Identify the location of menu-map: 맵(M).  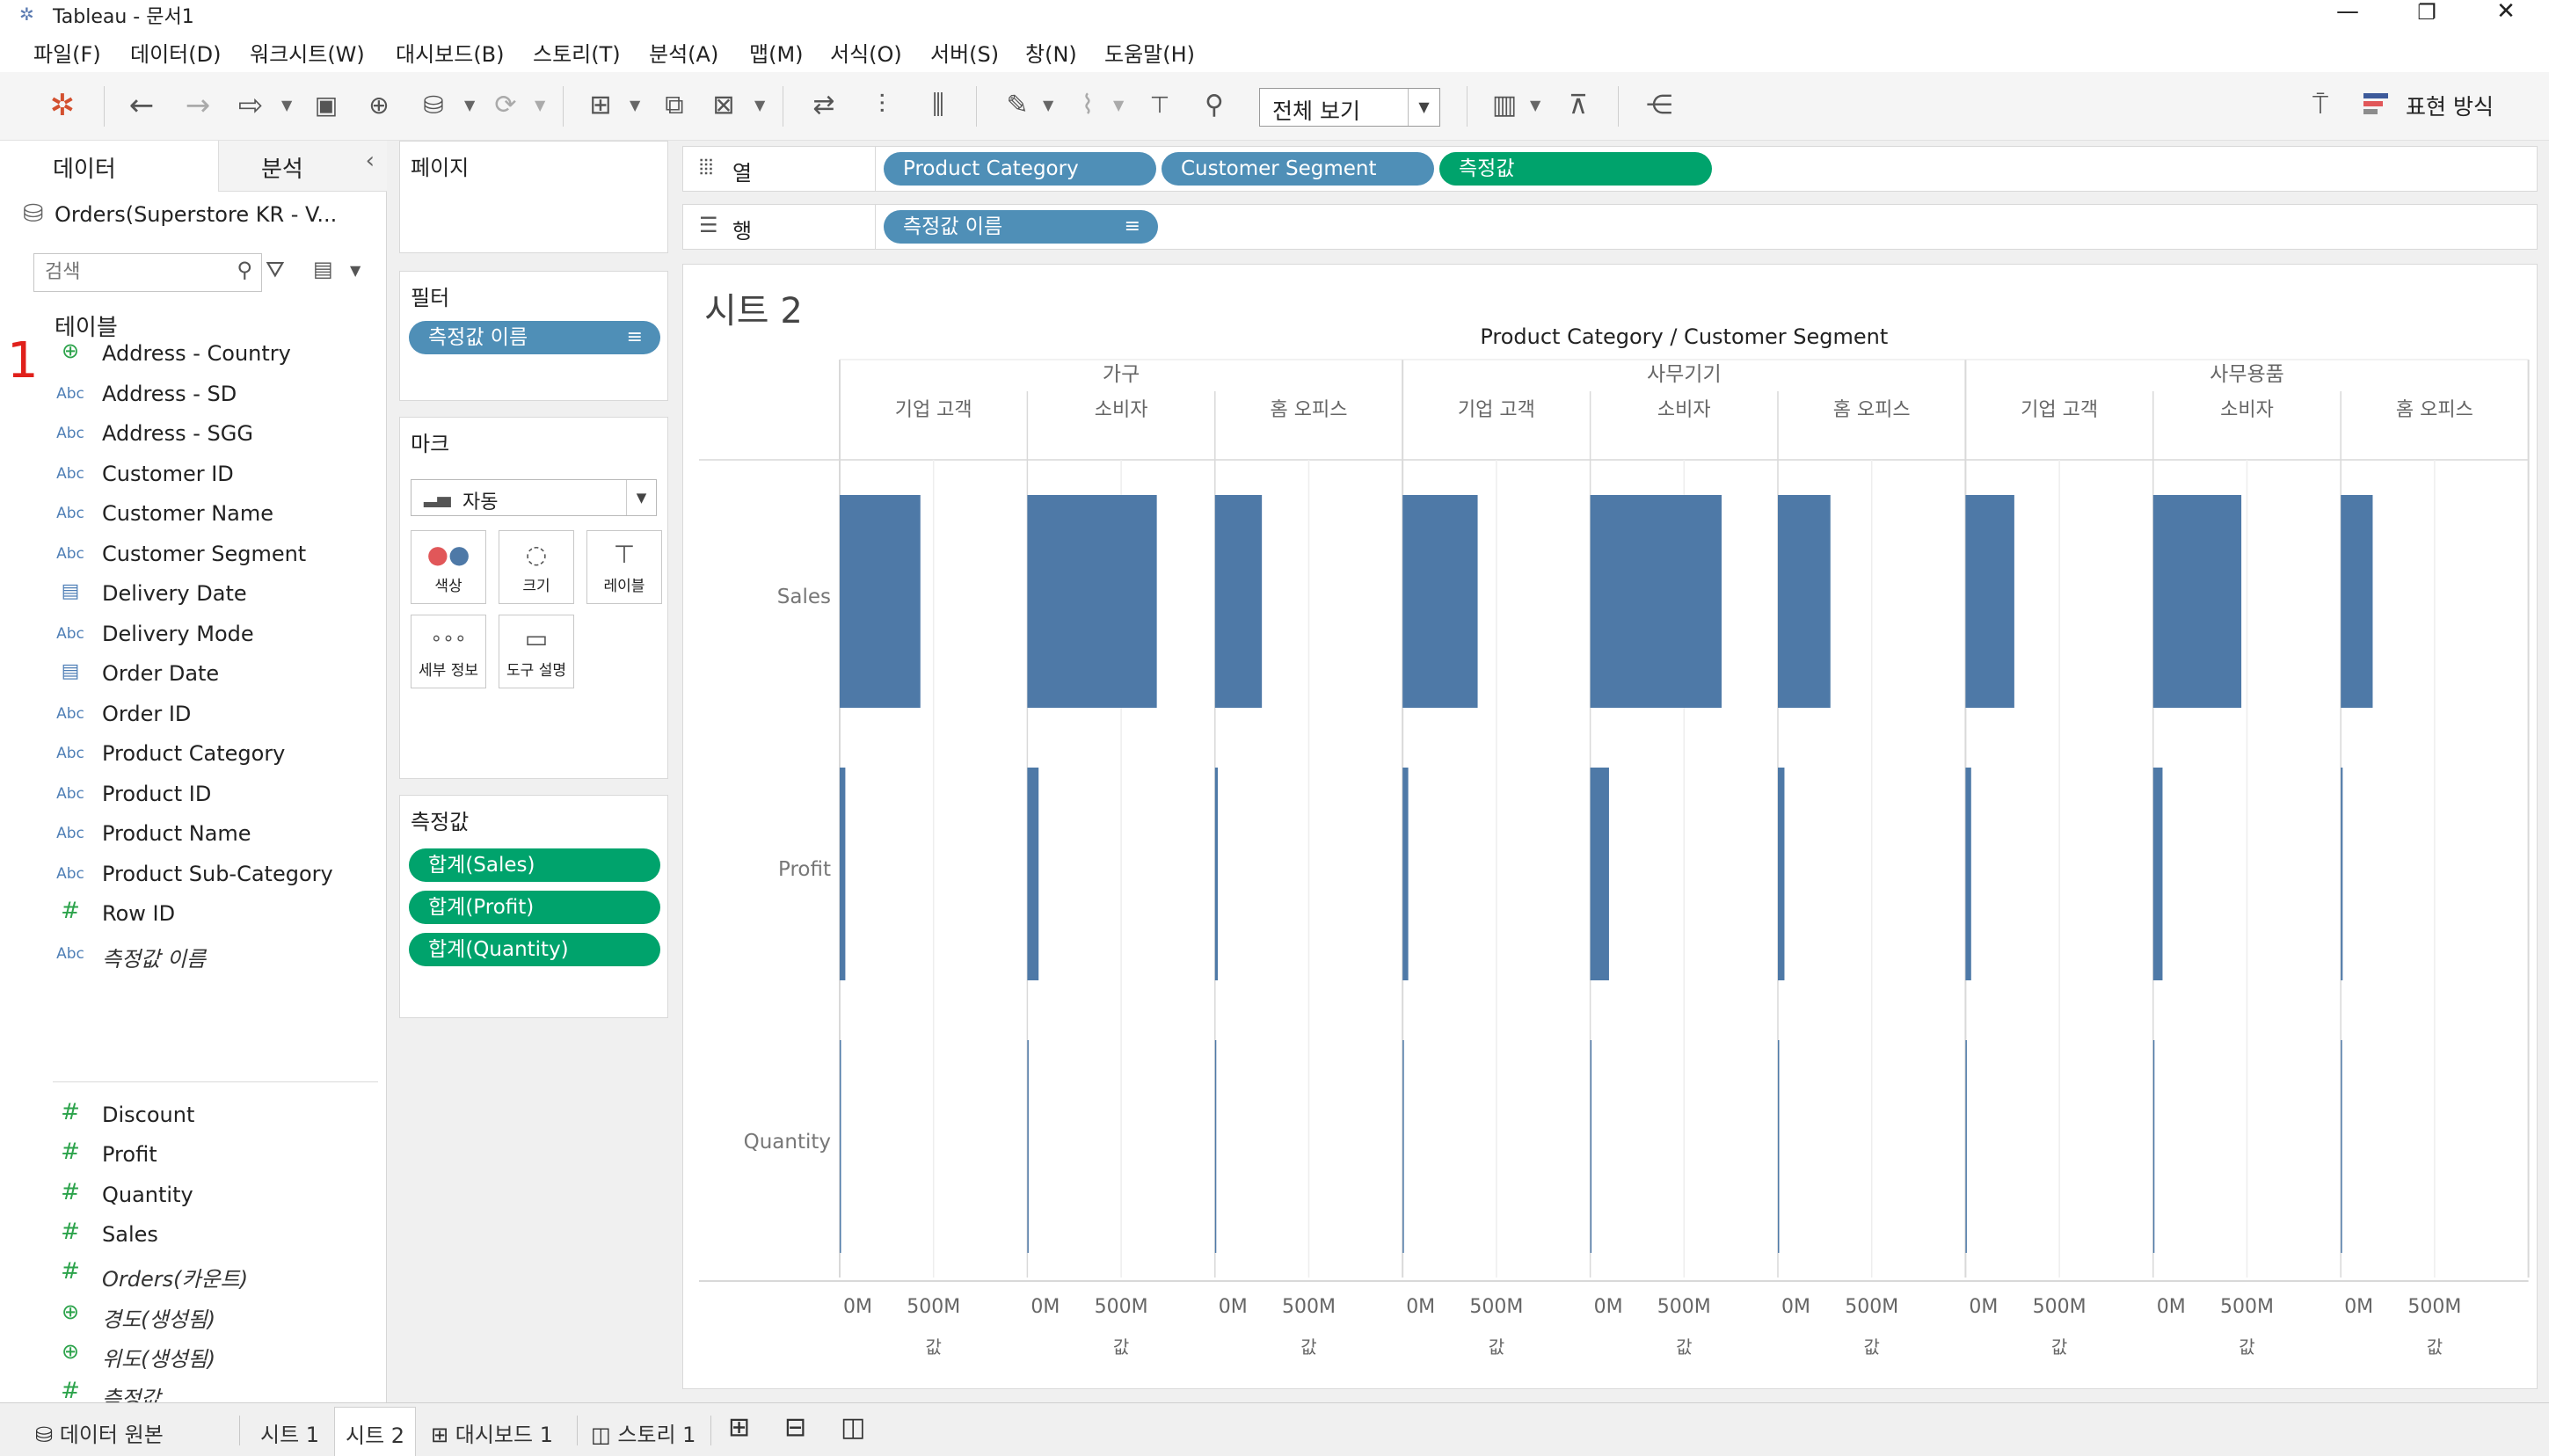
(776, 52).